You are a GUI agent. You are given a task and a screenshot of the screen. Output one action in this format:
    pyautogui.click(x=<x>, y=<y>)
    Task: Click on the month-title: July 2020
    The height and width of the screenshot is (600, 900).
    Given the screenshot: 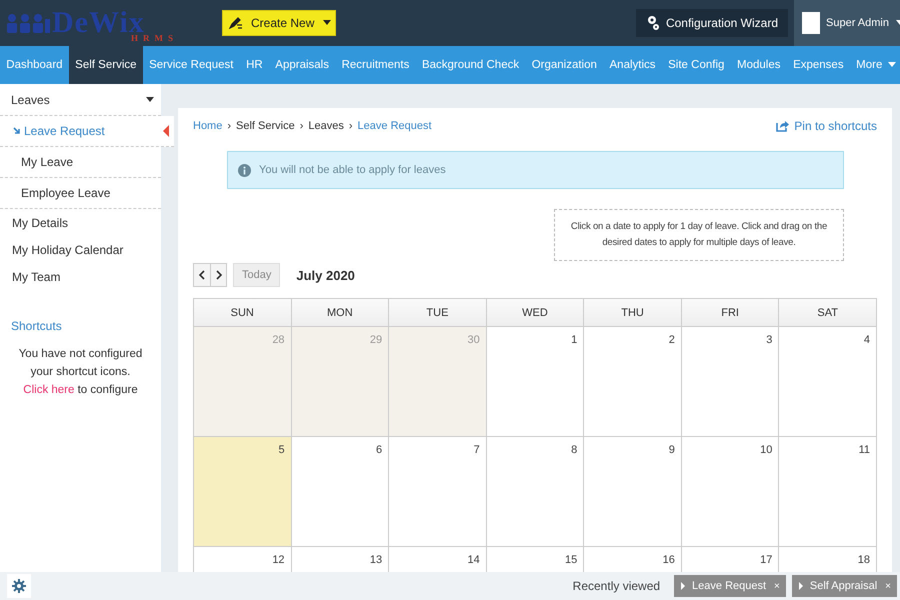 What is the action you would take?
    pyautogui.click(x=325, y=275)
    